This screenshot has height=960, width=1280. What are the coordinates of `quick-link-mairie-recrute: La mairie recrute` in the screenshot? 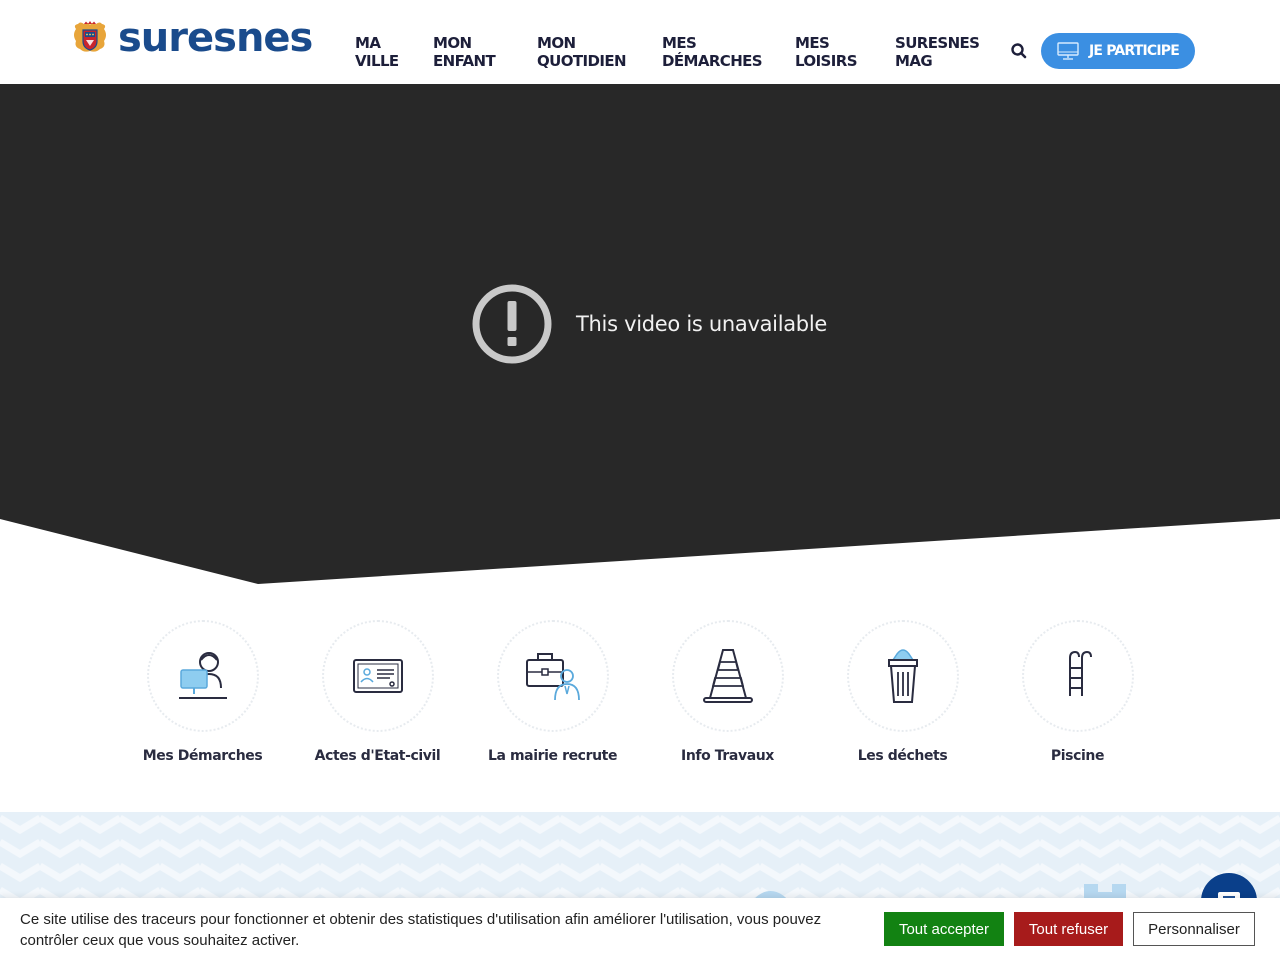 It's located at (552, 692).